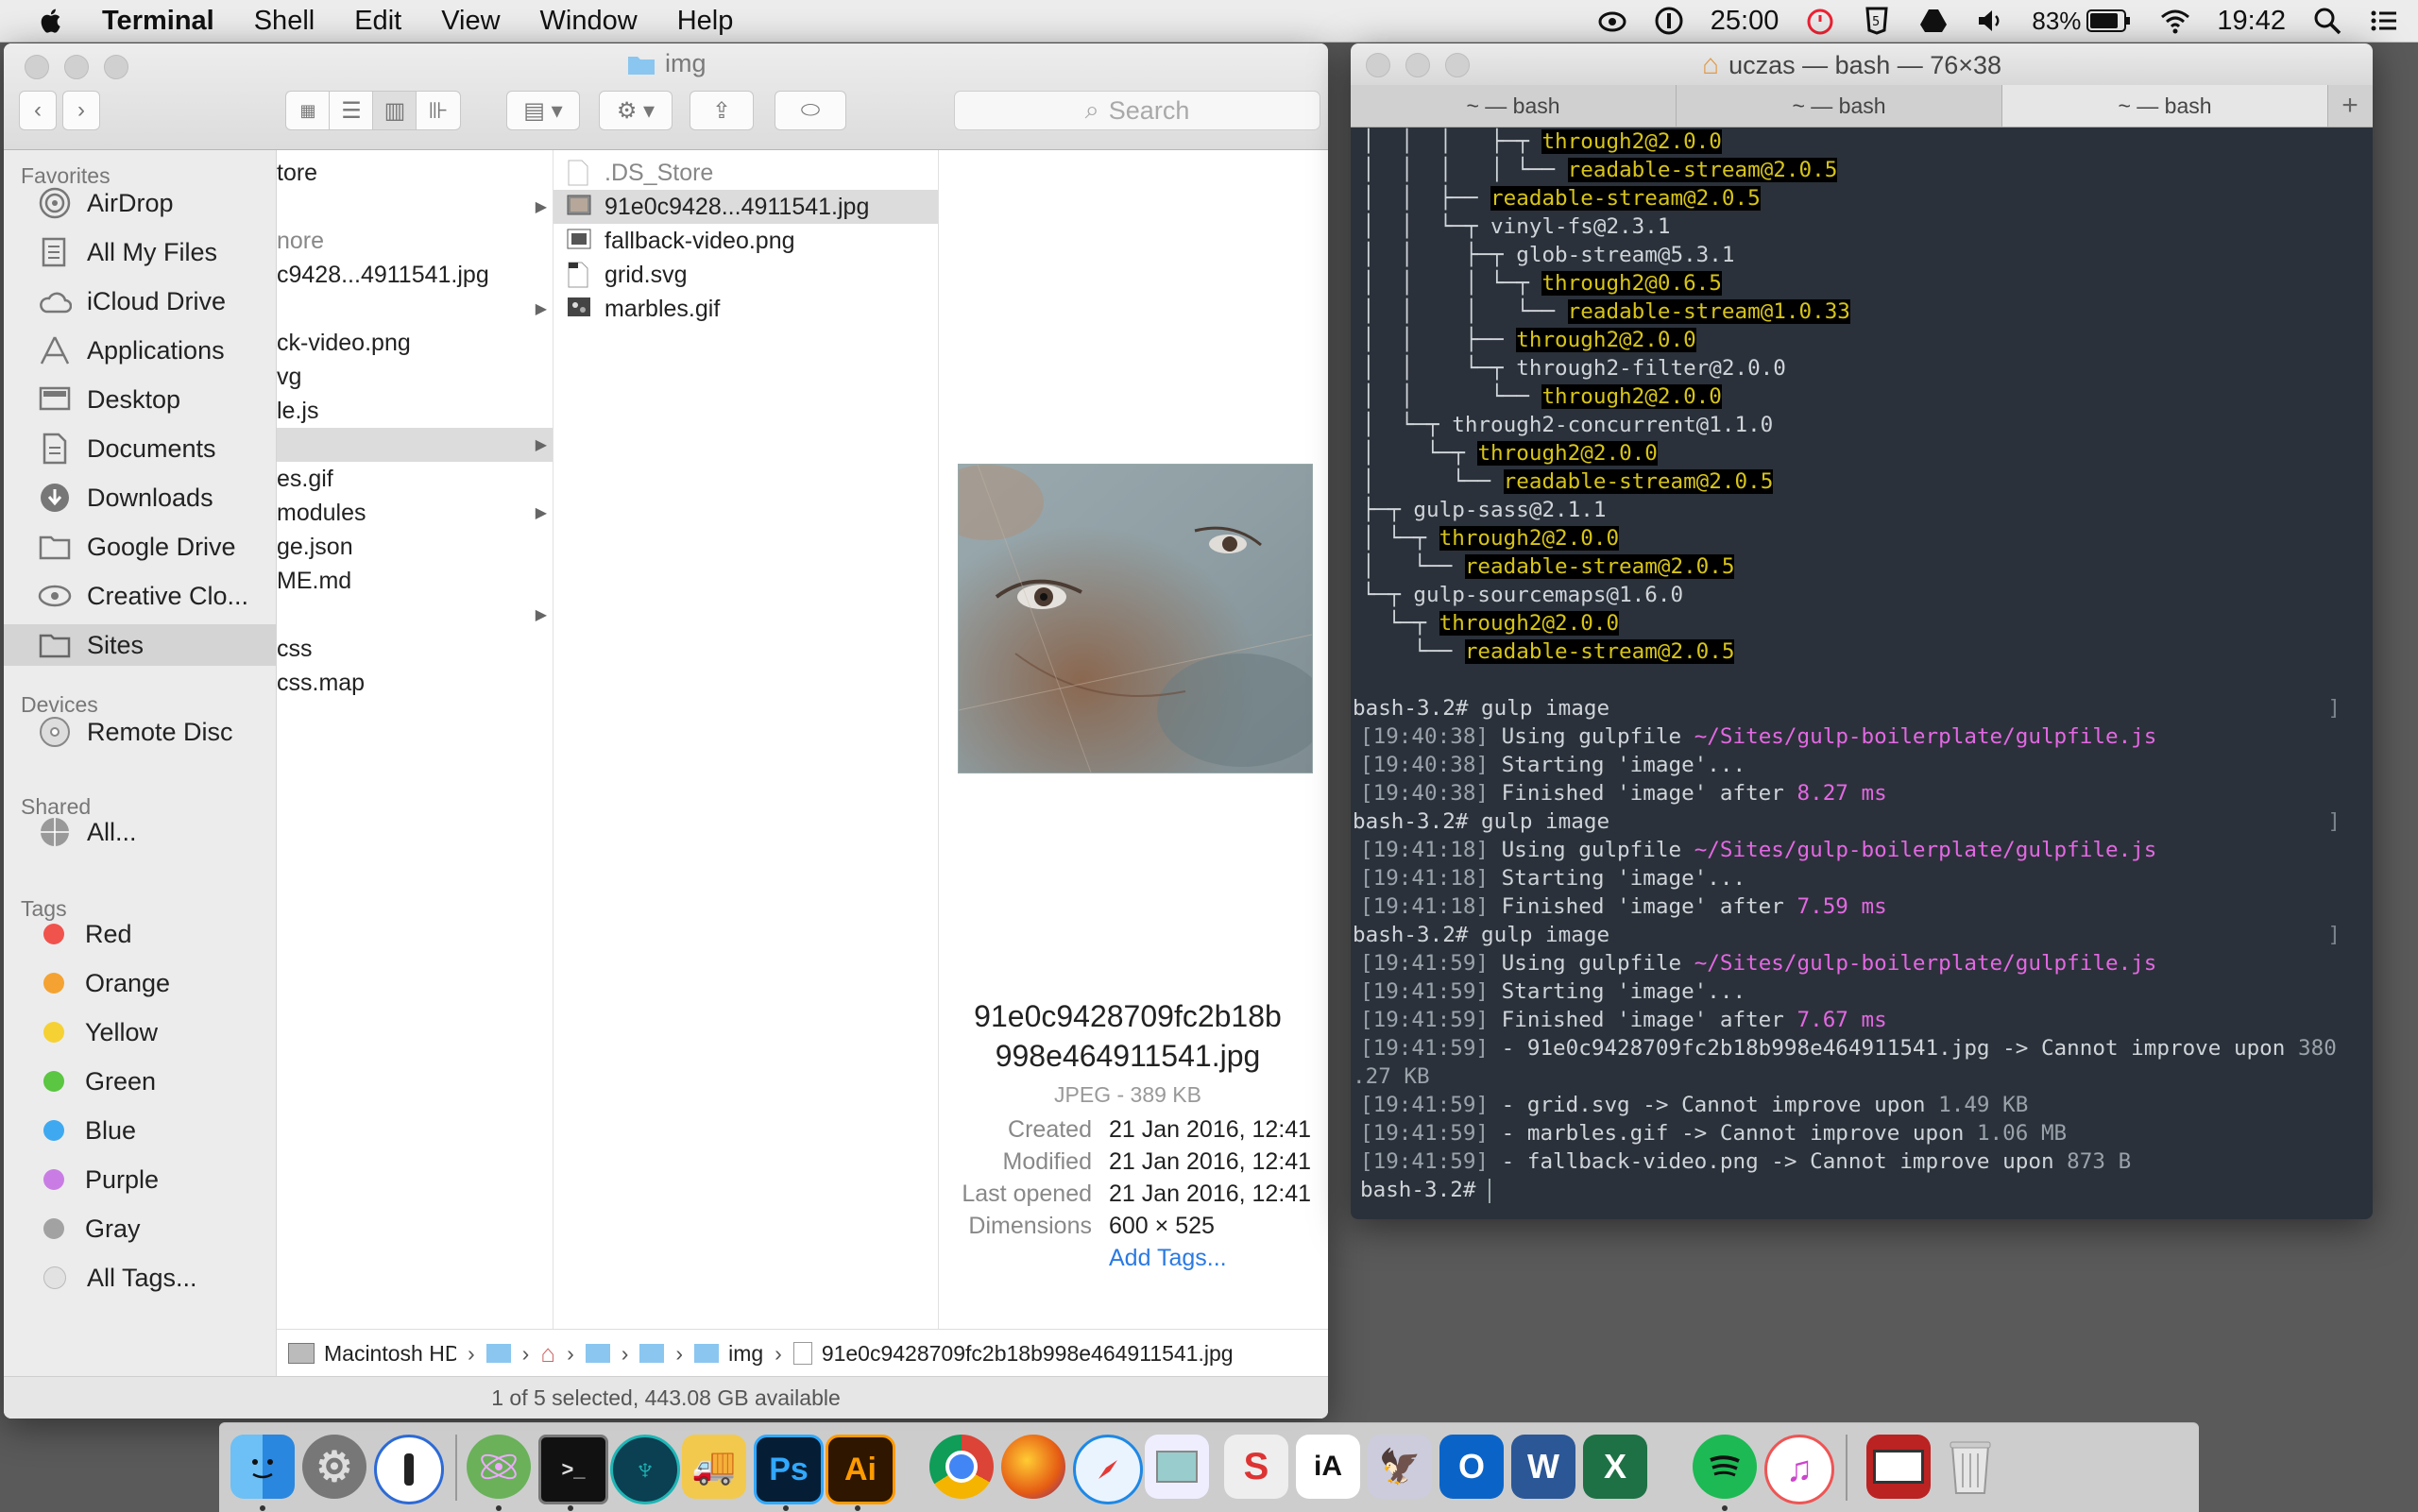  What do you see at coordinates (140, 1130) in the screenshot?
I see `sidebar-tag-blue: Blue` at bounding box center [140, 1130].